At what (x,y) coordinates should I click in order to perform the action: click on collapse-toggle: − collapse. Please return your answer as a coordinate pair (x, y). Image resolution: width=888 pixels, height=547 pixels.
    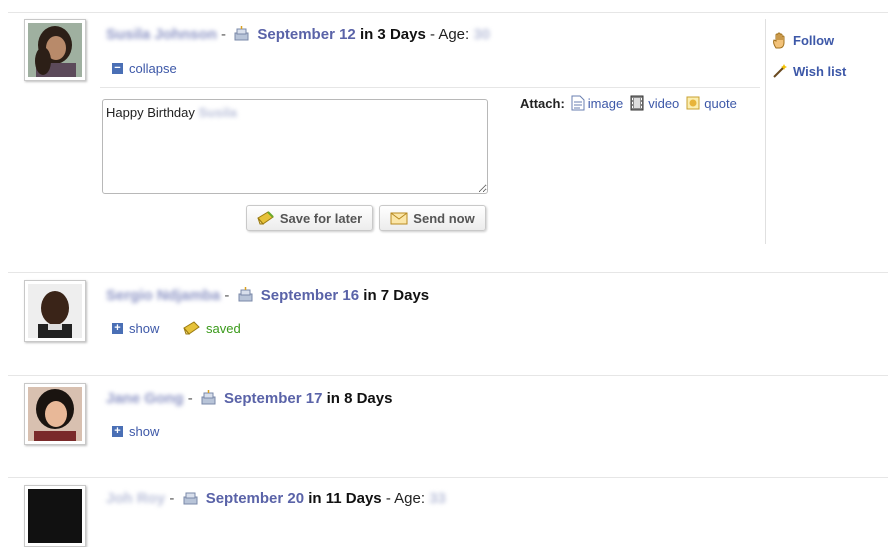
    Looking at the image, I should click on (144, 68).